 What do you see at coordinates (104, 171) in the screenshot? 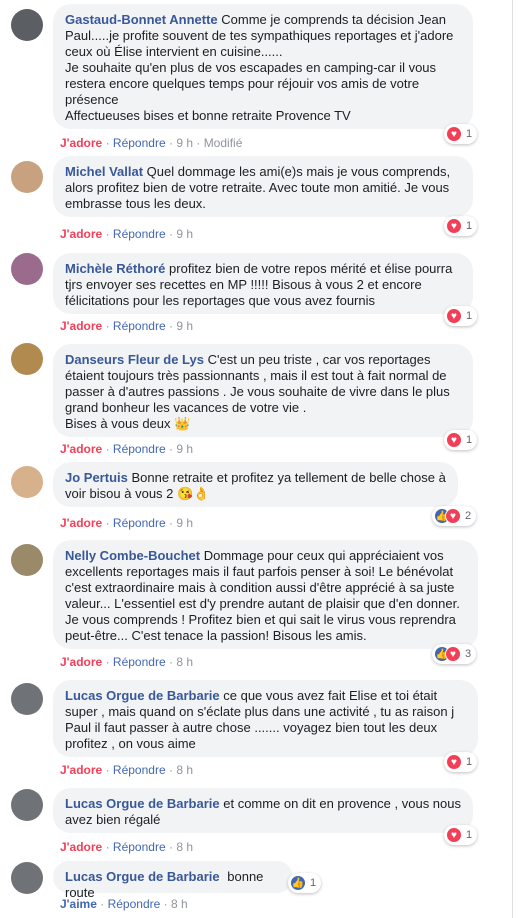
I see `comment-author: Michel Vallat` at bounding box center [104, 171].